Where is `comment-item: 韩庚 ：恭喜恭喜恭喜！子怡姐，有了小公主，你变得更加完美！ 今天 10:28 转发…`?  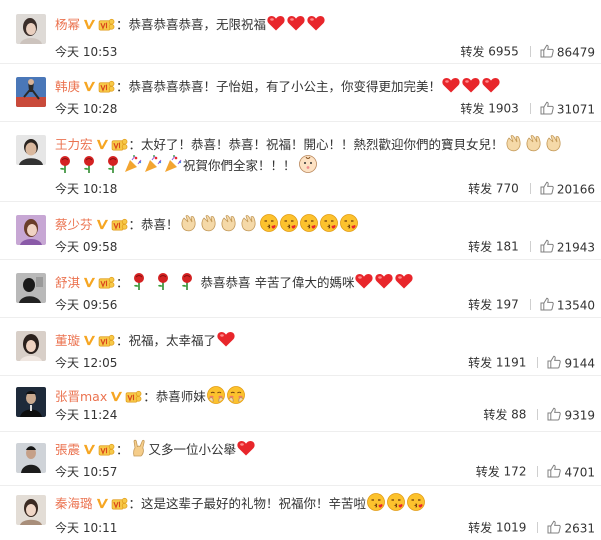
comment-item: 韩庚 ：恭喜恭喜恭喜！子怡姐，有了小公主，你变得更加完美！ 今天 10:28 转发… is located at coordinates (300, 93).